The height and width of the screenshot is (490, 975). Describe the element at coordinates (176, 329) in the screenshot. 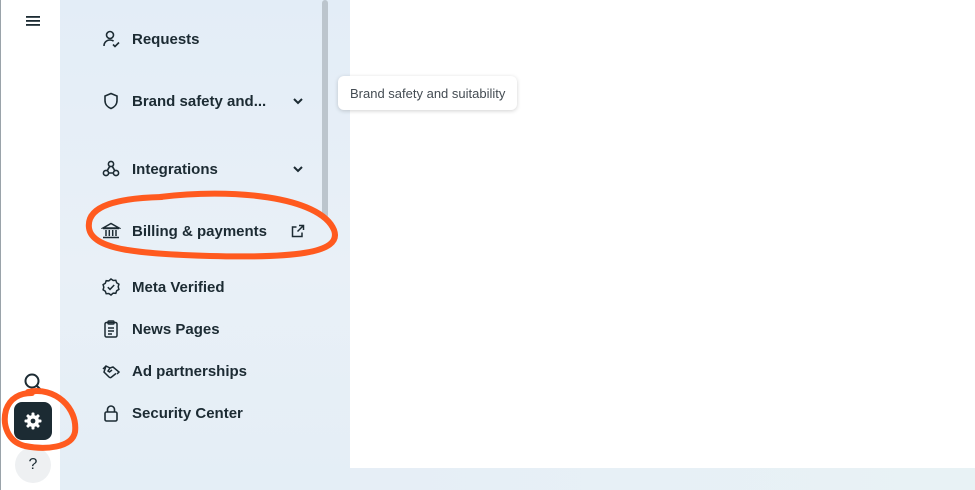

I see `nav-item-label: News Pages` at that location.